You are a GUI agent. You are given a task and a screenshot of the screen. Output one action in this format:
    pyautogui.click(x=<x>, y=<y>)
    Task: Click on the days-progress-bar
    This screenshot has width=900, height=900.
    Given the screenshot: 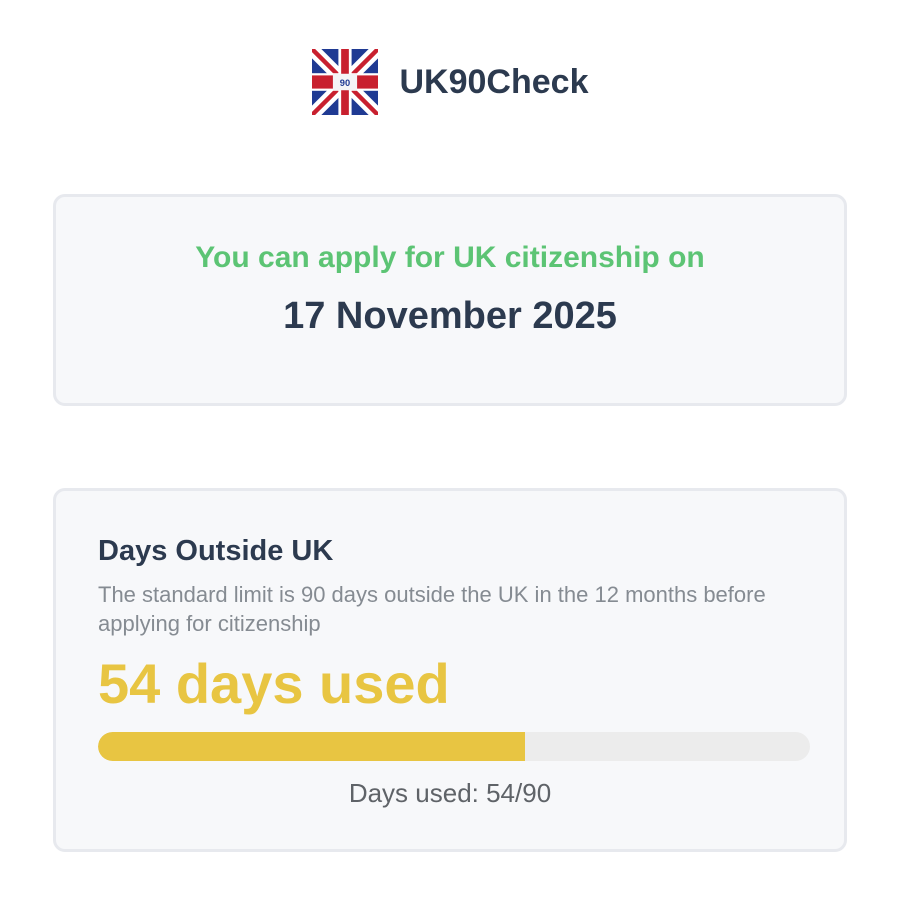 What is the action you would take?
    pyautogui.click(x=454, y=746)
    